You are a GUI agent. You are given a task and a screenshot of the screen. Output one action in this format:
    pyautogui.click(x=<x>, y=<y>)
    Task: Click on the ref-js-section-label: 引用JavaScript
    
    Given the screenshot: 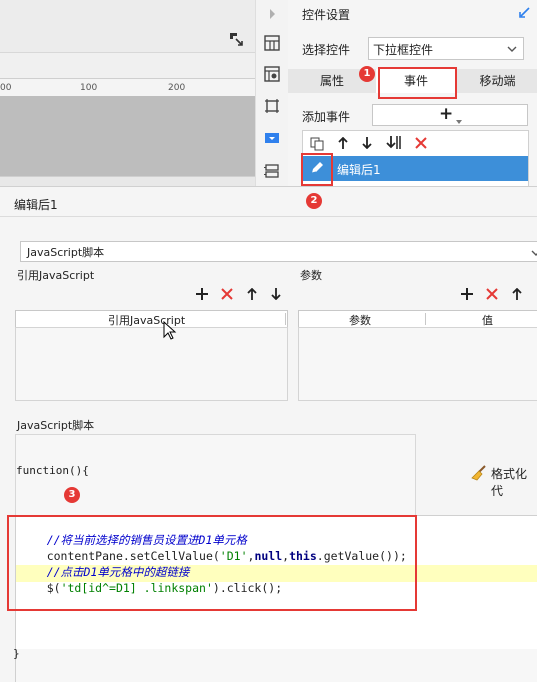 What is the action you would take?
    pyautogui.click(x=56, y=275)
    